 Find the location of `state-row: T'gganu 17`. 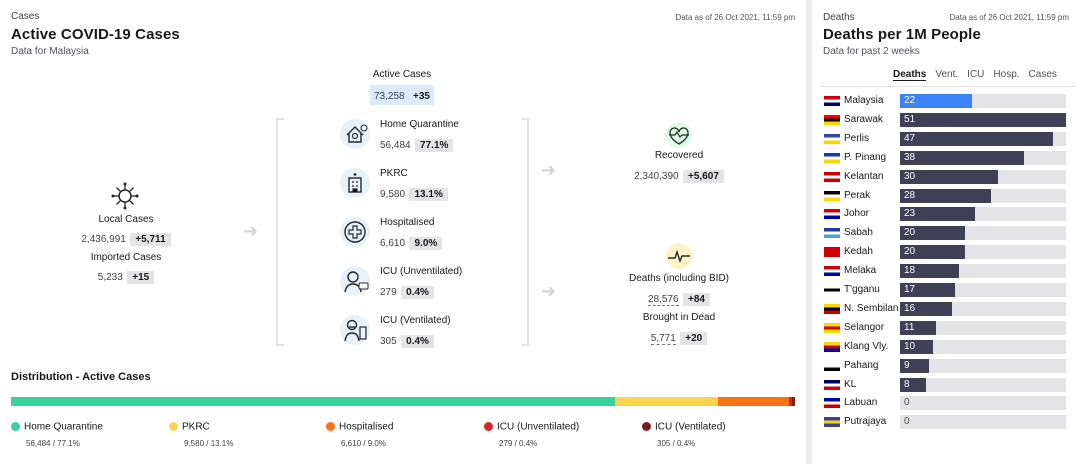

state-row: T'gganu 17 is located at coordinates (950, 290).